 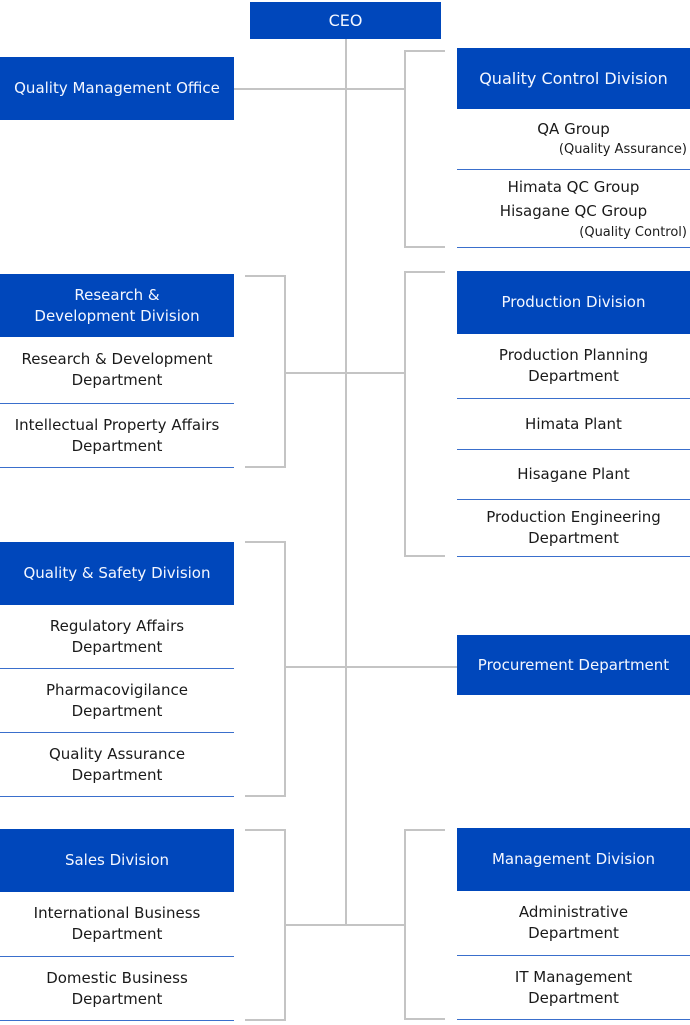 I want to click on unit-label: Production Engineering Department, so click(x=573, y=527).